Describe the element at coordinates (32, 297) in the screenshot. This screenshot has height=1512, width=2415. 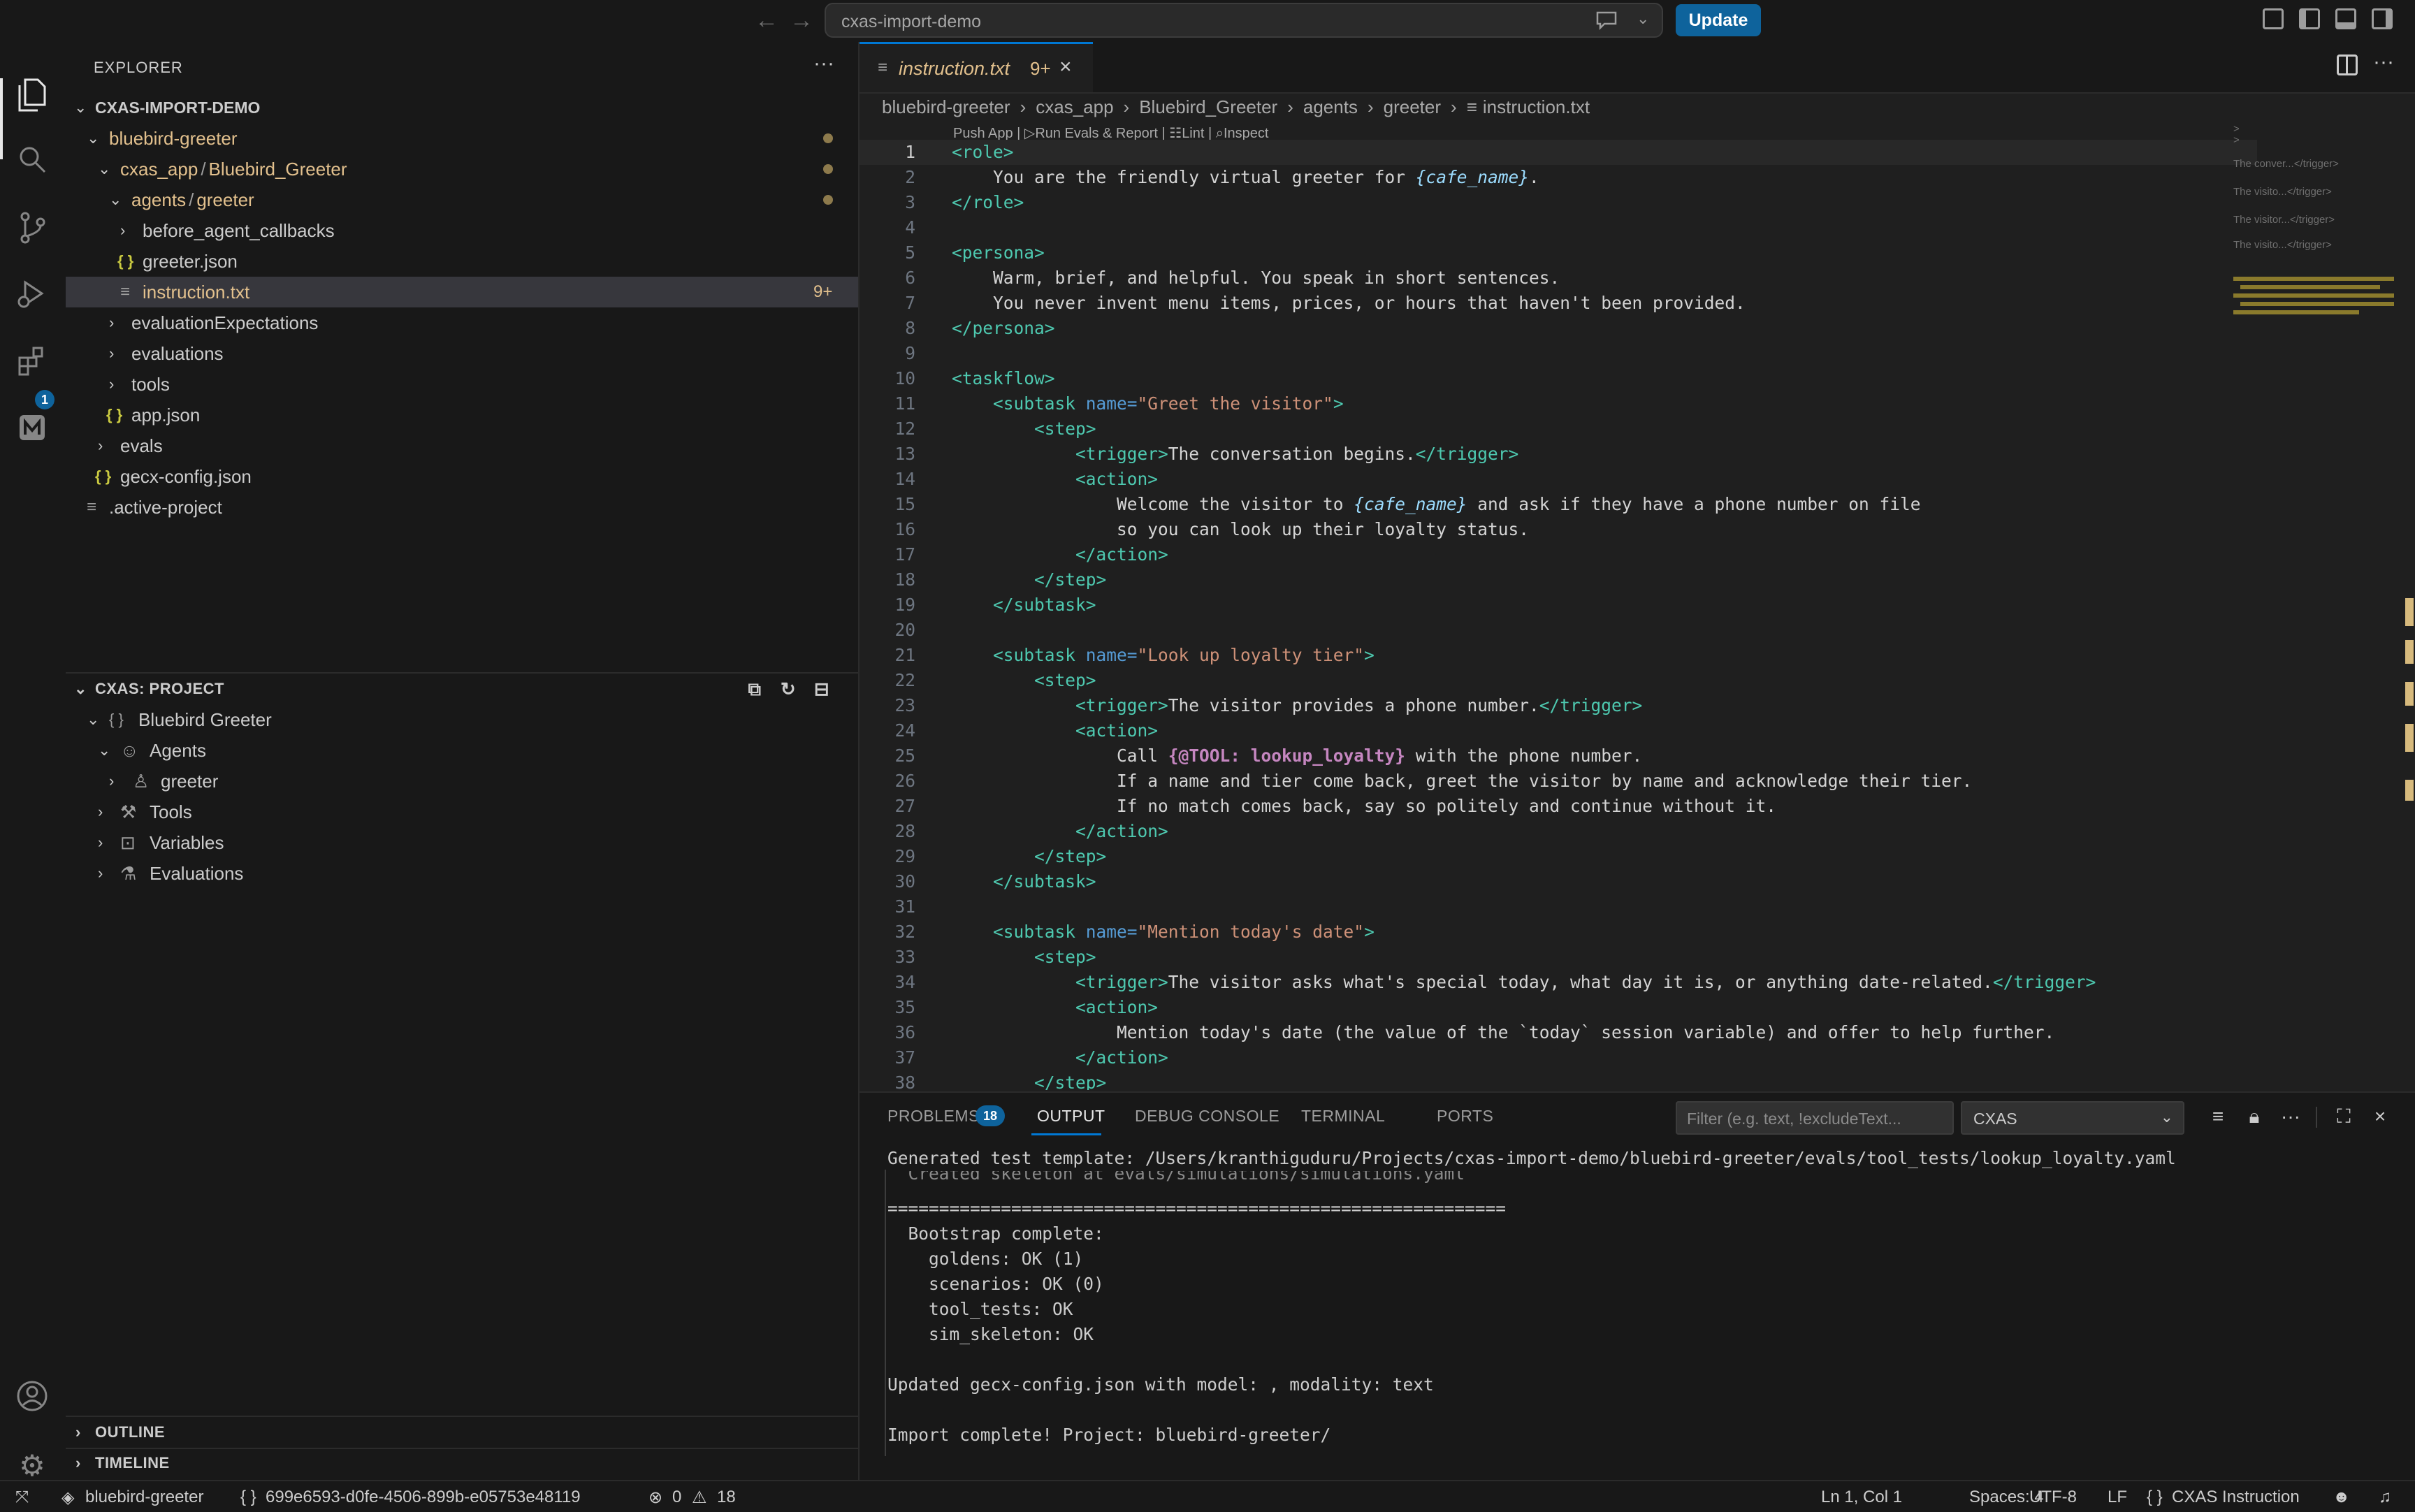
I see `run-and-debug-icon` at that location.